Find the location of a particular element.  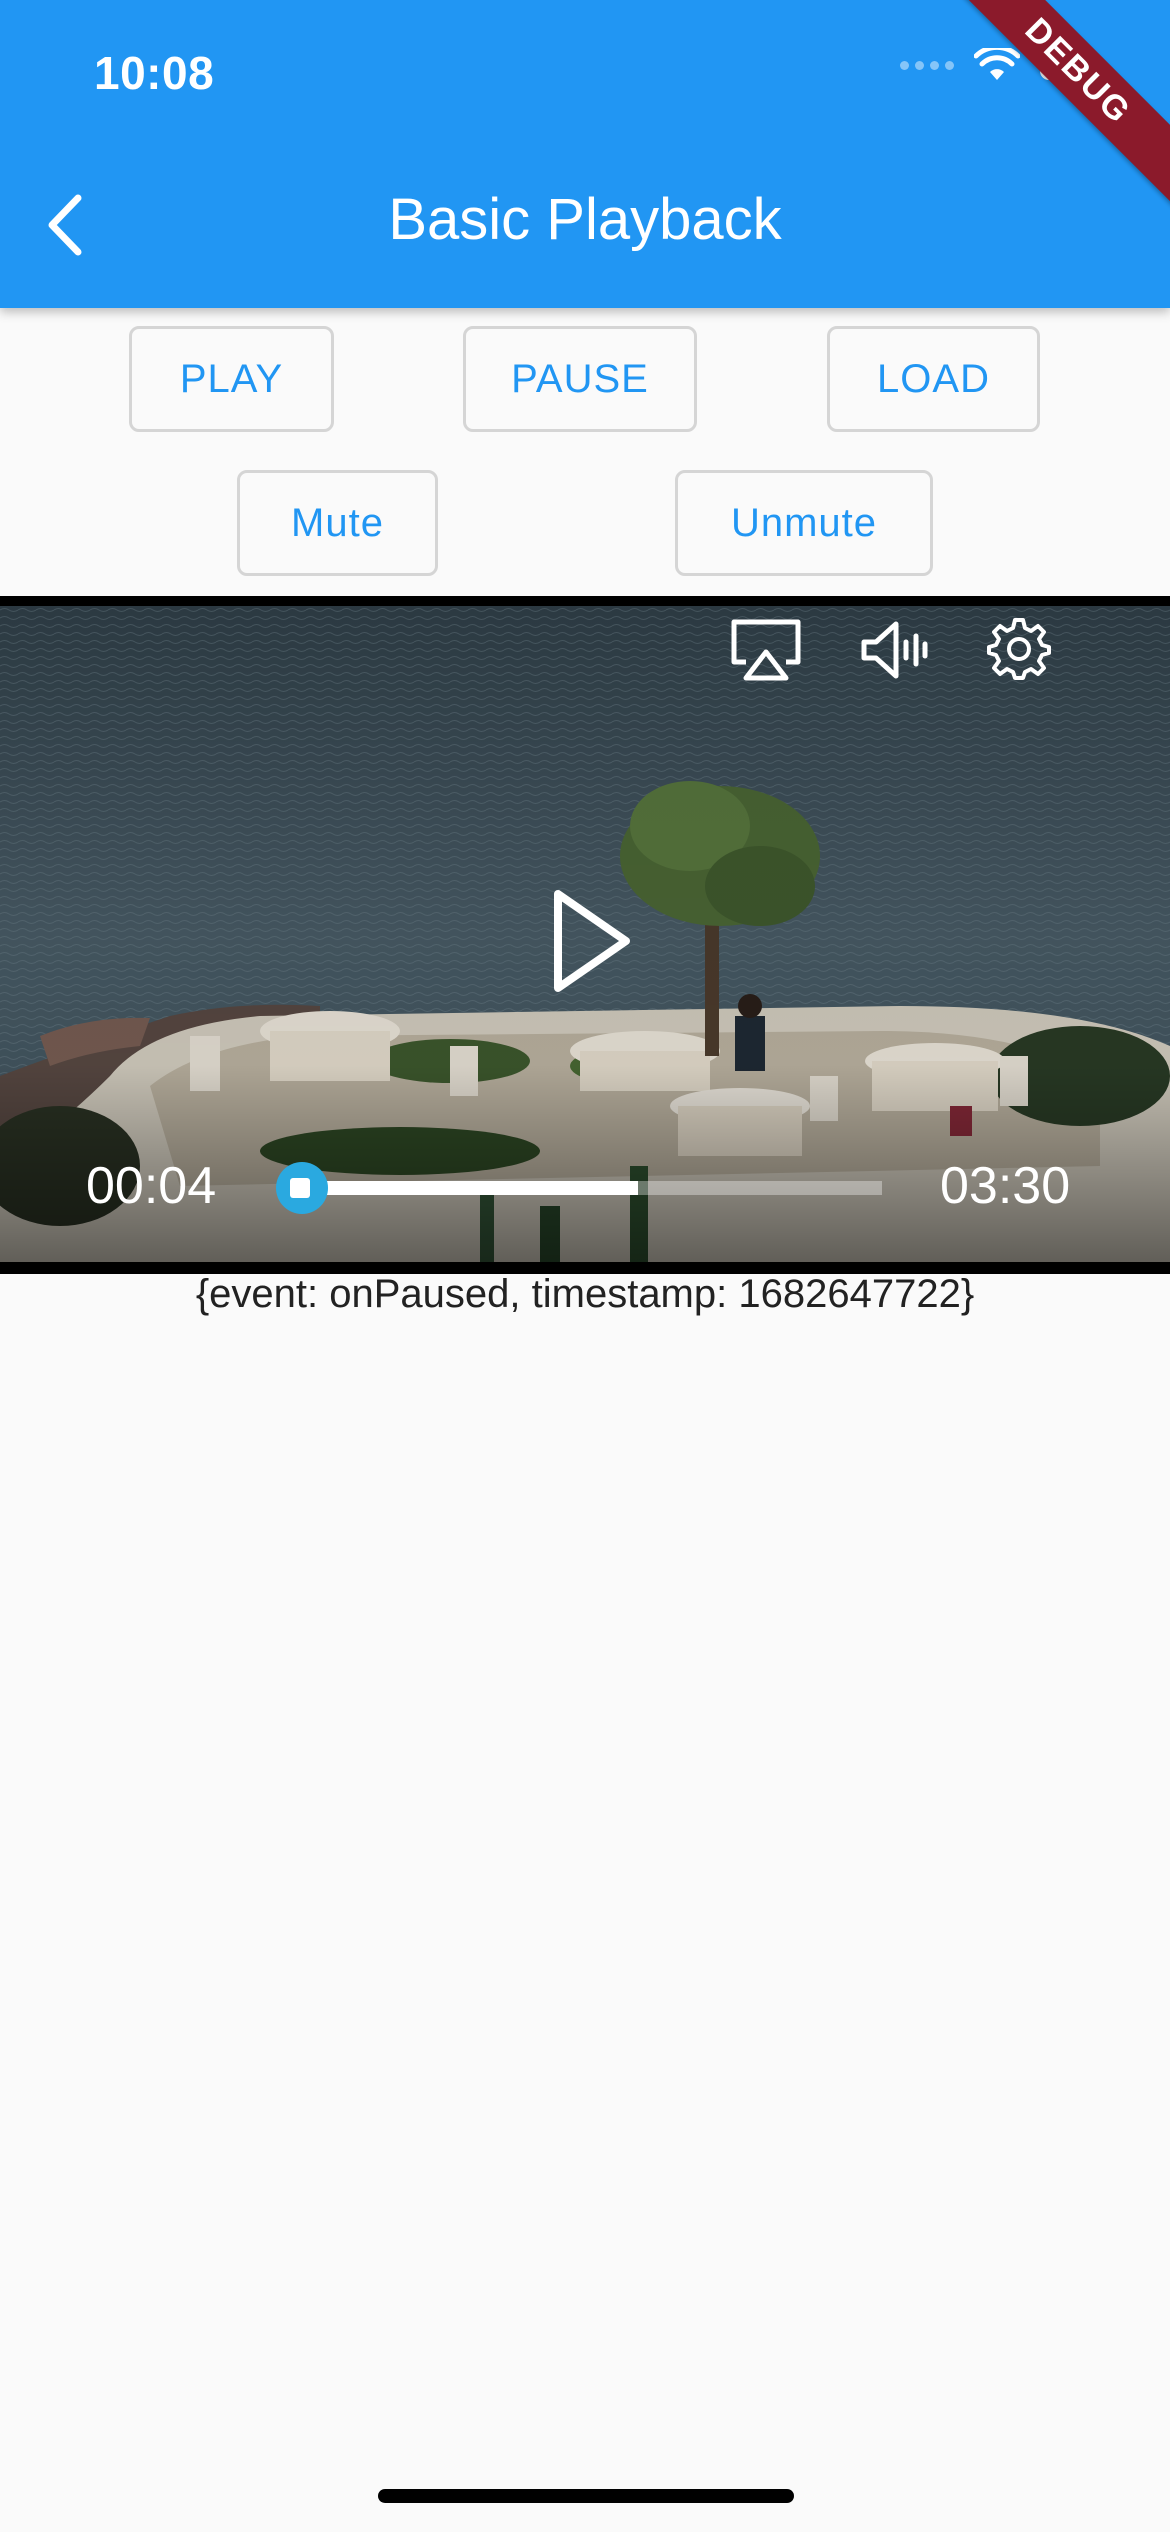

volume-icon is located at coordinates (894, 650).